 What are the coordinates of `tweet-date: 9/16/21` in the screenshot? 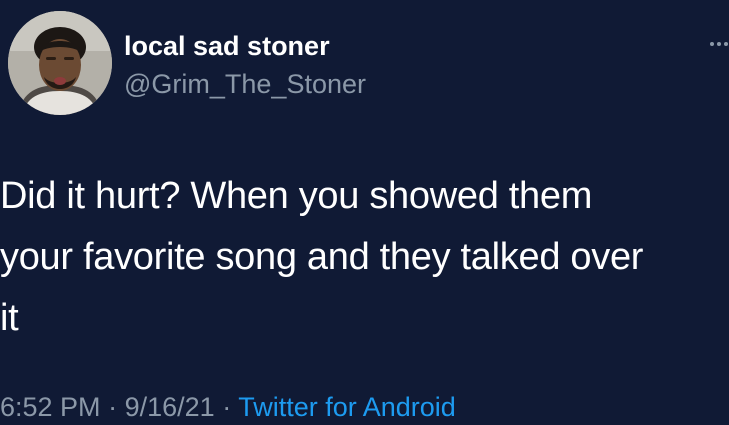 It's located at (170, 407).